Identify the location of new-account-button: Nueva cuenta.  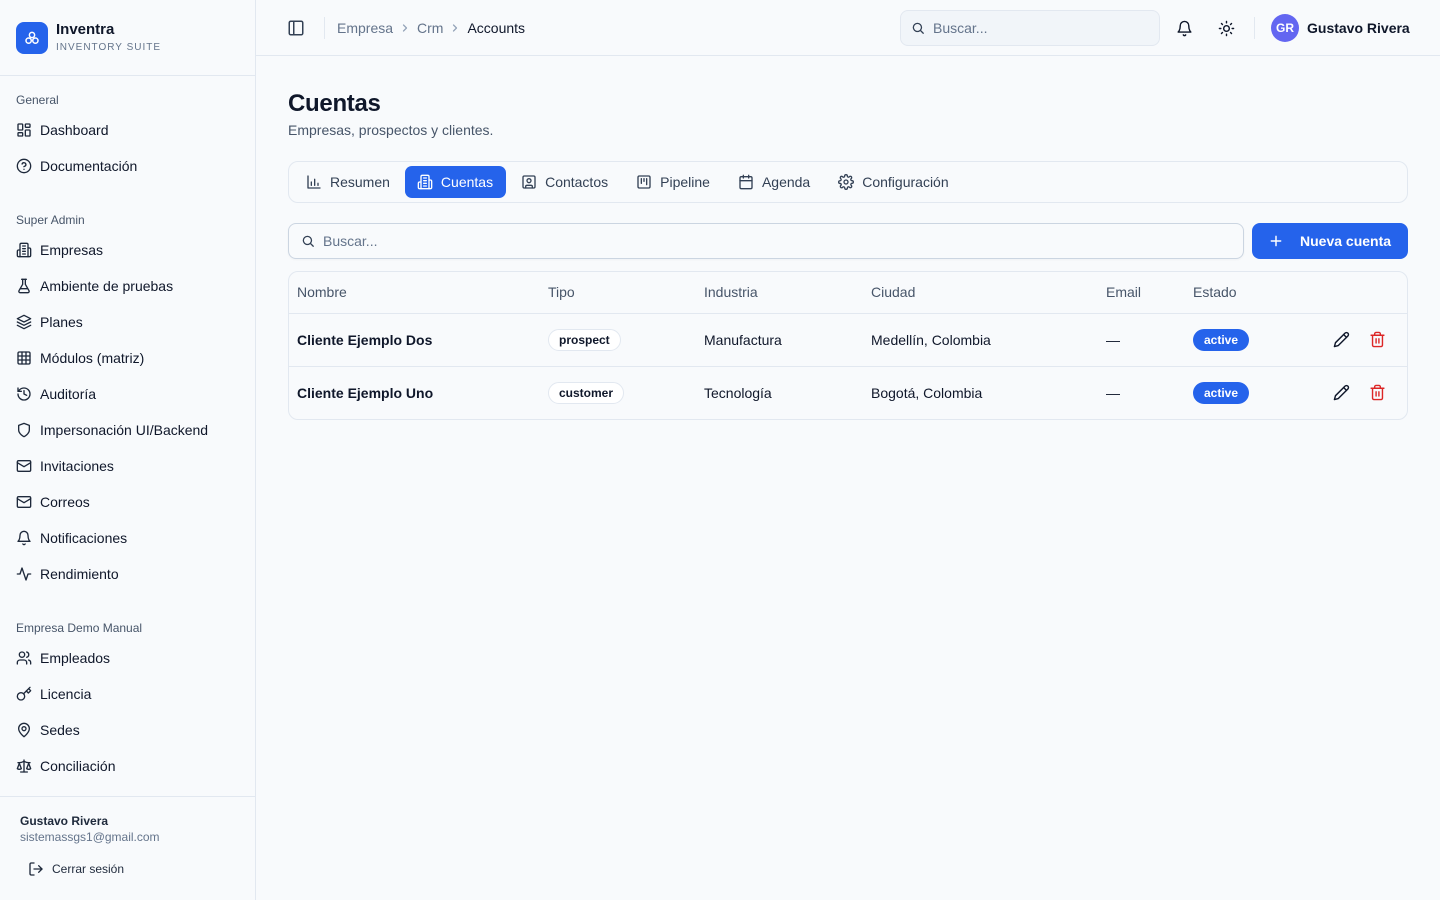
(1330, 241).